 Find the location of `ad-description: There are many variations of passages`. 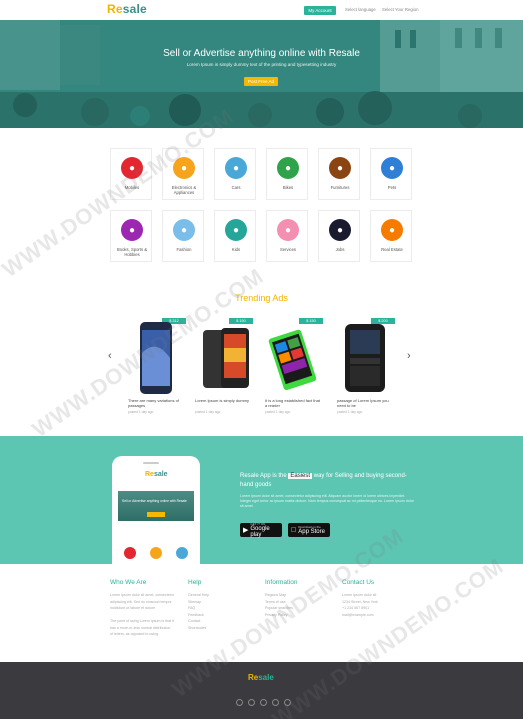

ad-description: There are many variations of passages is located at coordinates (153, 403).